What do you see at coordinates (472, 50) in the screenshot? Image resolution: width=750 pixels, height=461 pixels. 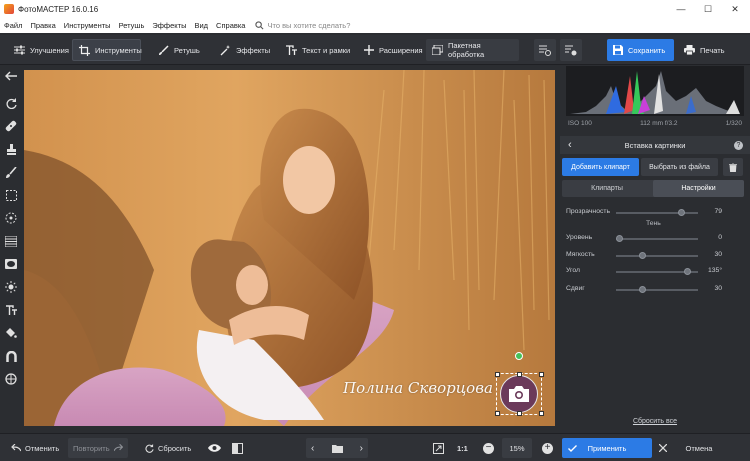 I see `batch-processing-button: Пакетная обработка` at bounding box center [472, 50].